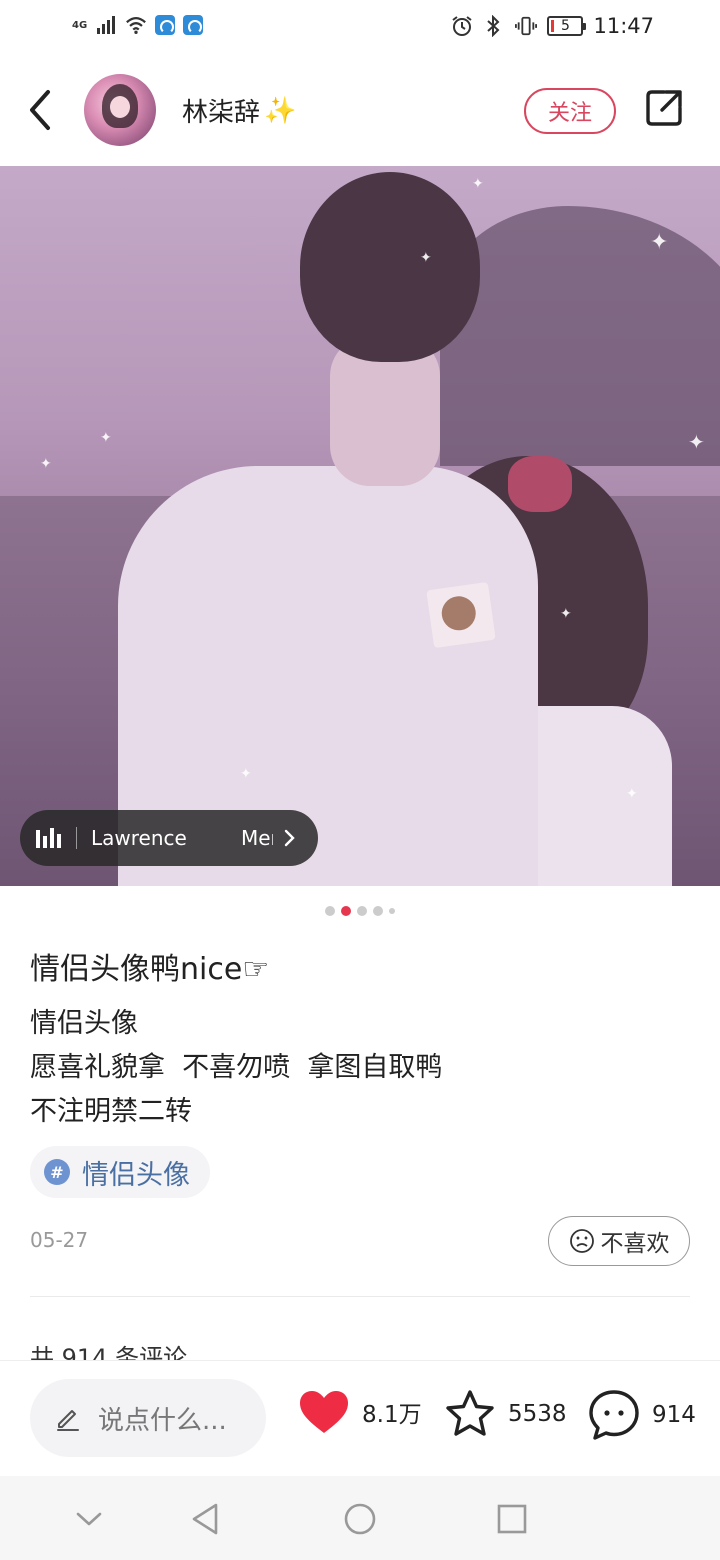 The image size is (720, 1560). I want to click on sparkle-icon: ✨, so click(280, 110).